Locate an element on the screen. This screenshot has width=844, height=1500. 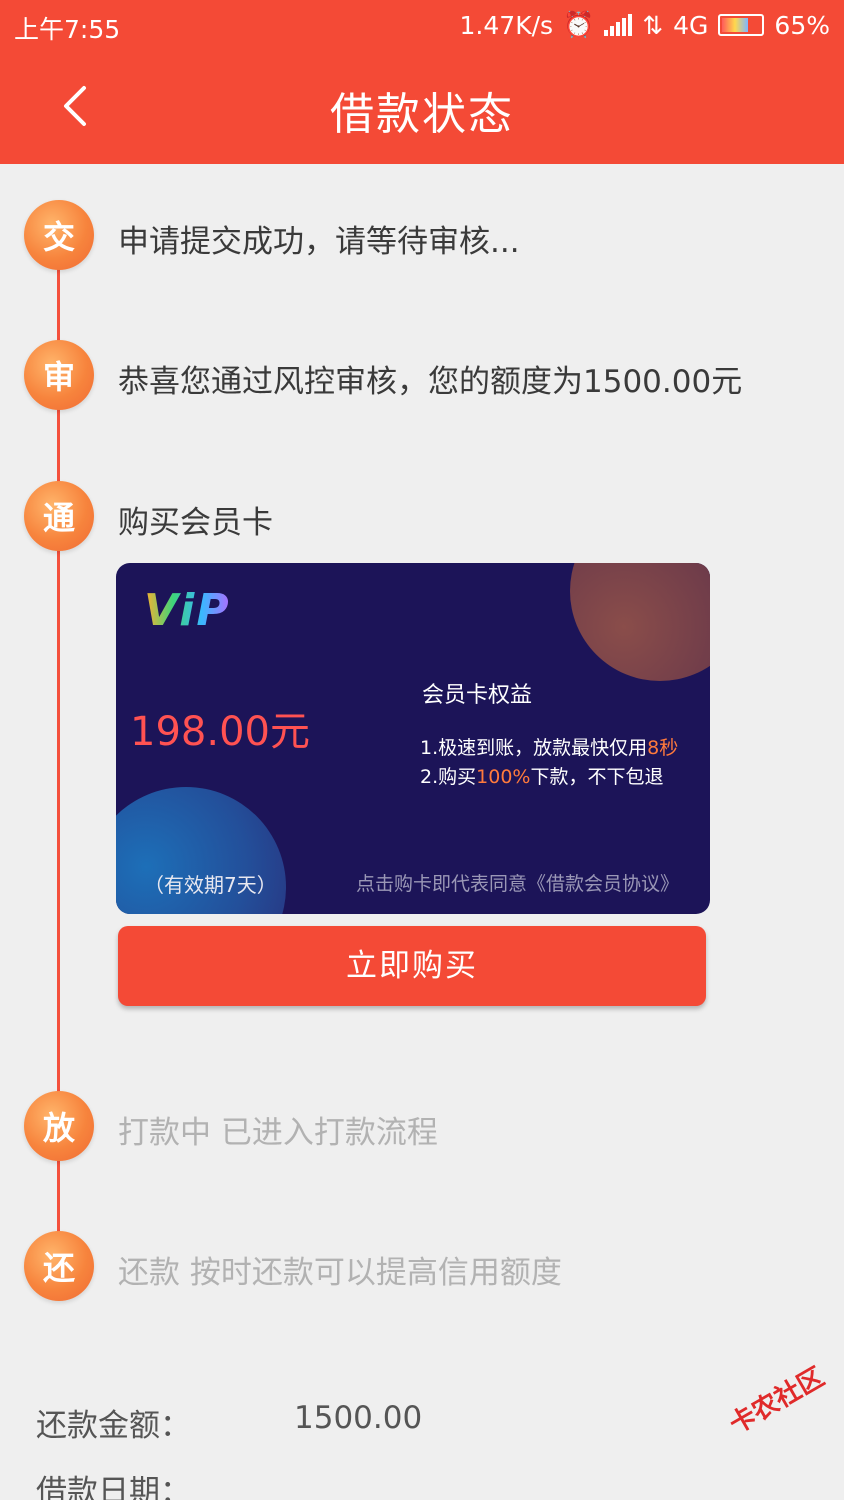
step-review-icon: 审 is located at coordinates (59, 375).